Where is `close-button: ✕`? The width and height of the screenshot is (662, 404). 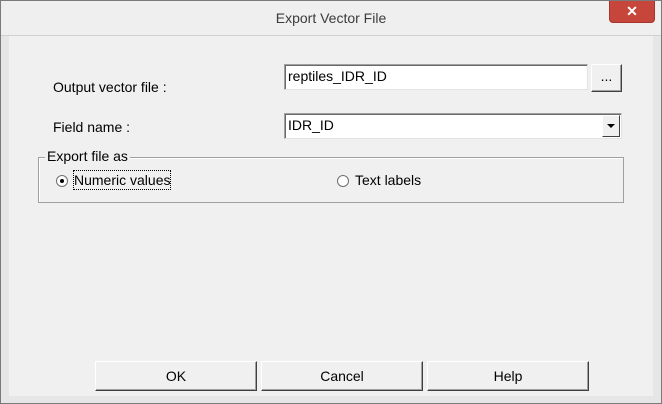 close-button: ✕ is located at coordinates (632, 12).